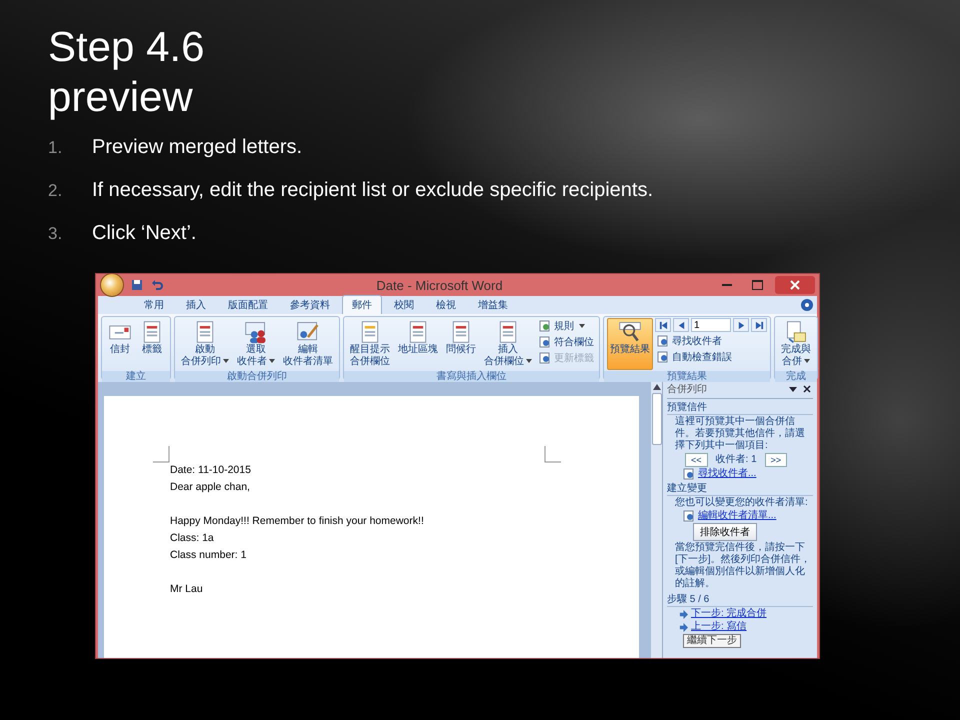 This screenshot has width=960, height=720. I want to click on ribbon-tab: 郵件, so click(362, 304).